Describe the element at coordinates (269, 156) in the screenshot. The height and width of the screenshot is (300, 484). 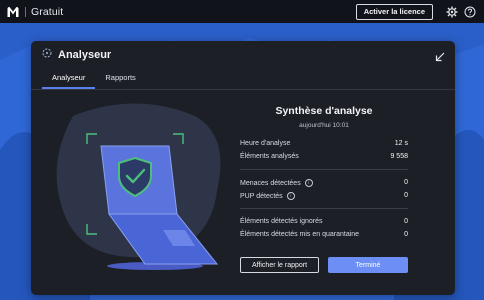
I see `row-label: Éléments analysés` at that location.